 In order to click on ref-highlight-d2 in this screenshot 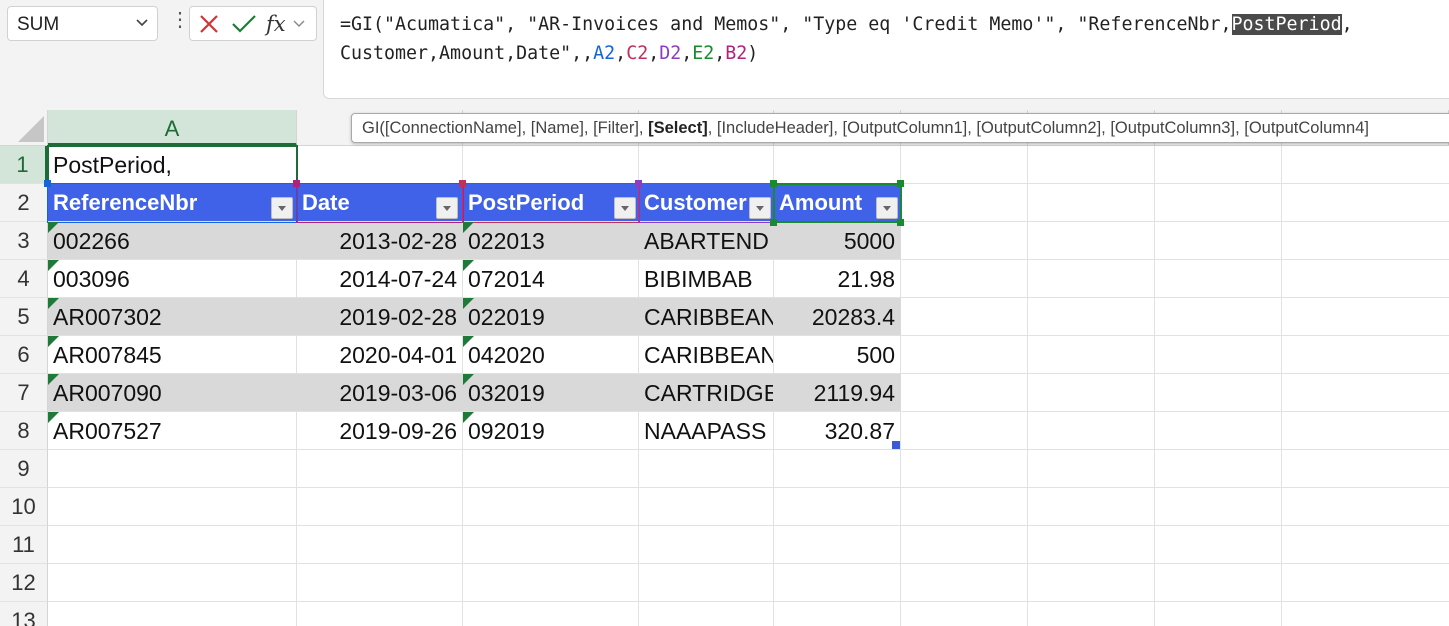, I will do `click(706, 203)`.